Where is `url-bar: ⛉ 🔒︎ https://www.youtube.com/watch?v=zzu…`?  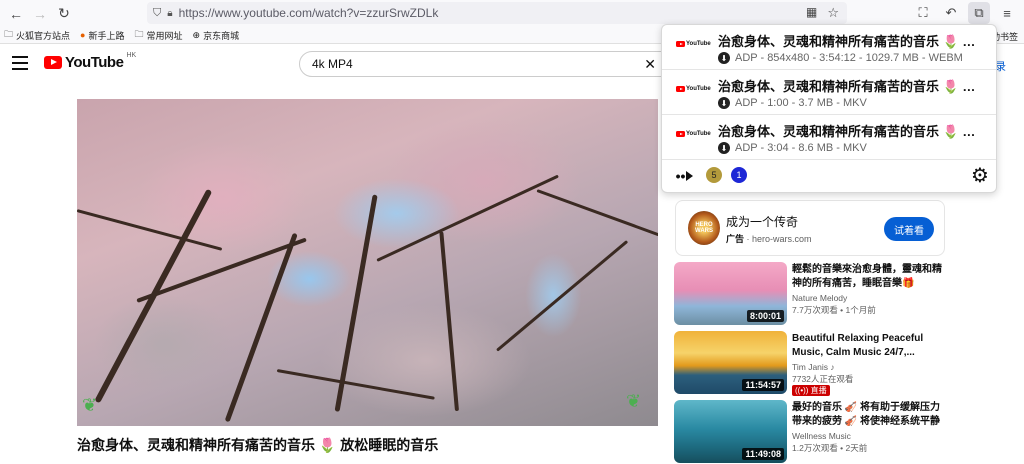 url-bar: ⛉ 🔒︎ https://www.youtube.com/watch?v=zzu… is located at coordinates (497, 13).